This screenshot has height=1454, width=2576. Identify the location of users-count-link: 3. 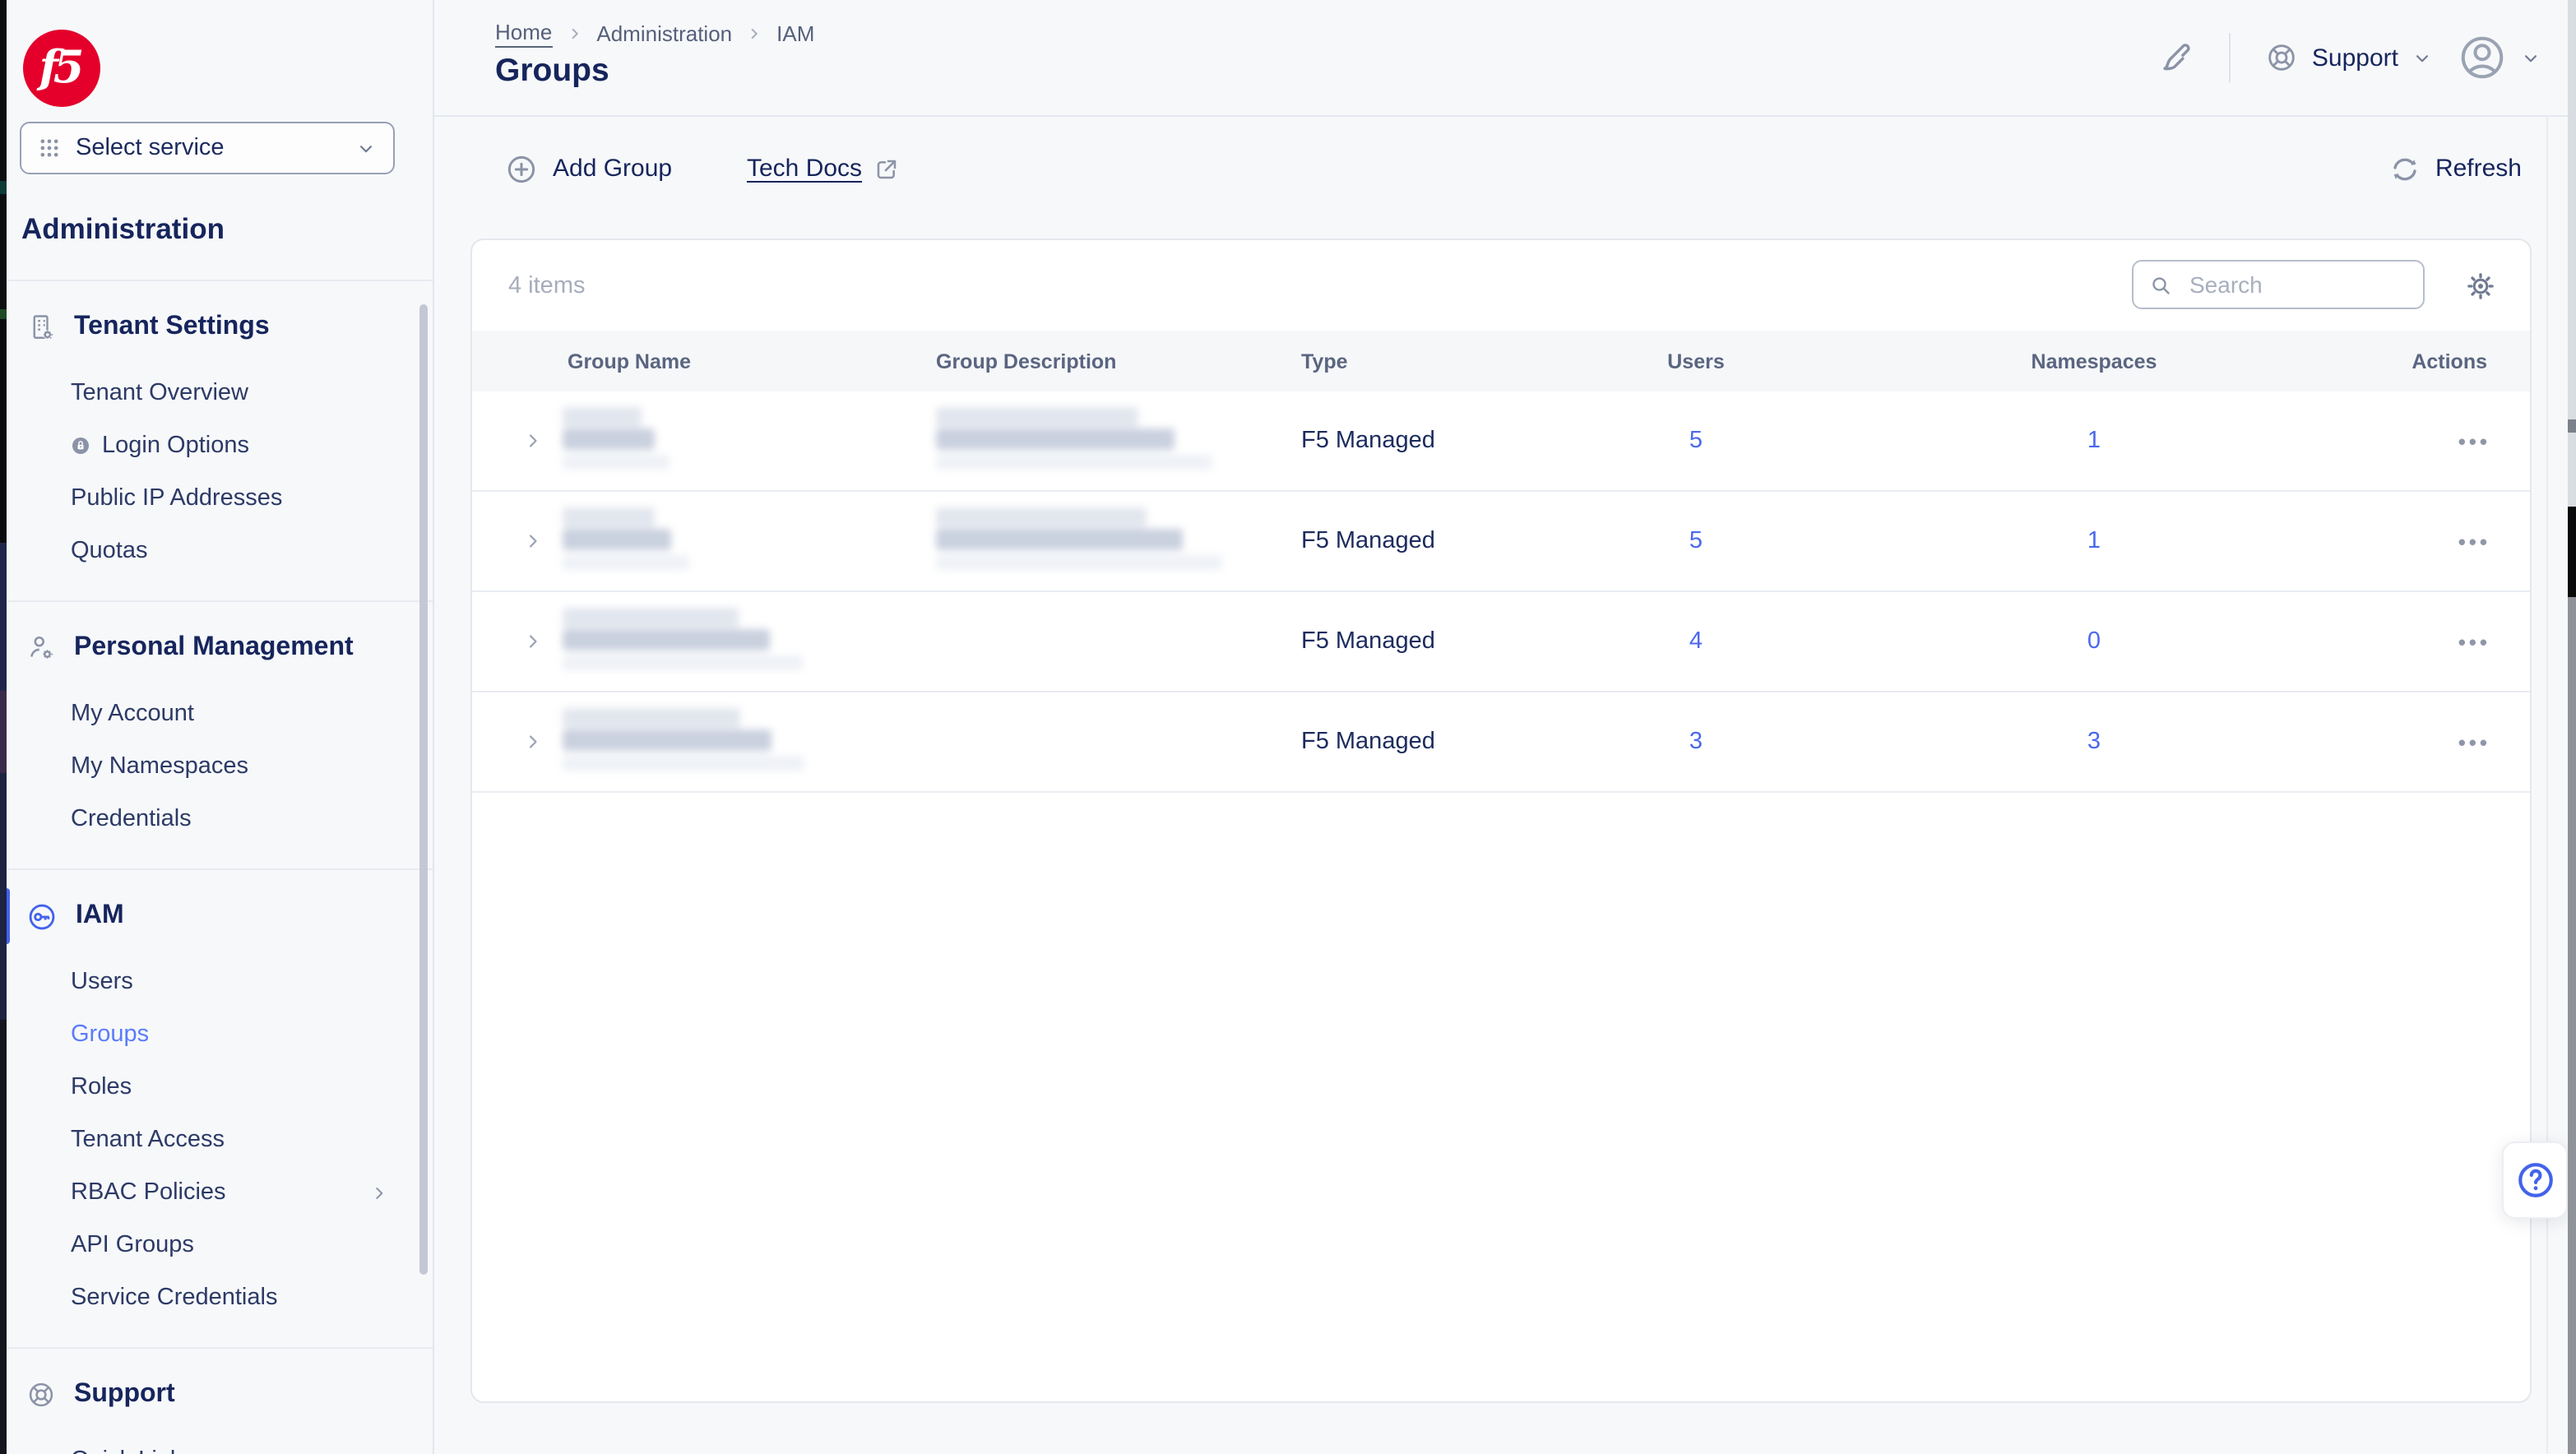
(1696, 742).